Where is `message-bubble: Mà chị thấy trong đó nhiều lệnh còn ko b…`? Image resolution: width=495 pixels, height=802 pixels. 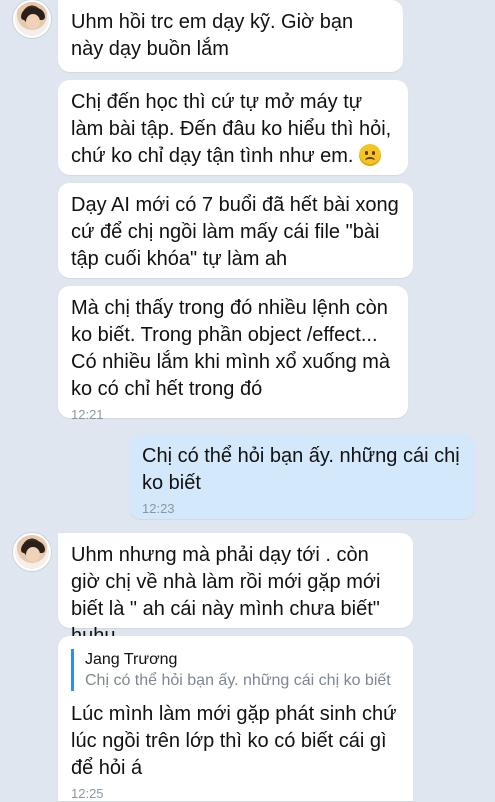
message-bubble: Mà chị thấy trong đó nhiều lệnh còn ko b… is located at coordinates (233, 354).